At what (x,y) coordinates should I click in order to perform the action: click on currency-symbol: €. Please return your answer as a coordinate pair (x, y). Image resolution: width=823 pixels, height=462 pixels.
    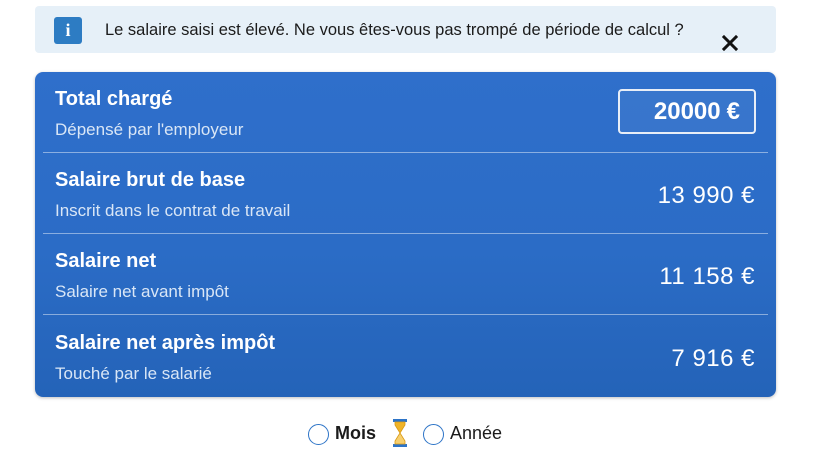
    Looking at the image, I should click on (733, 111).